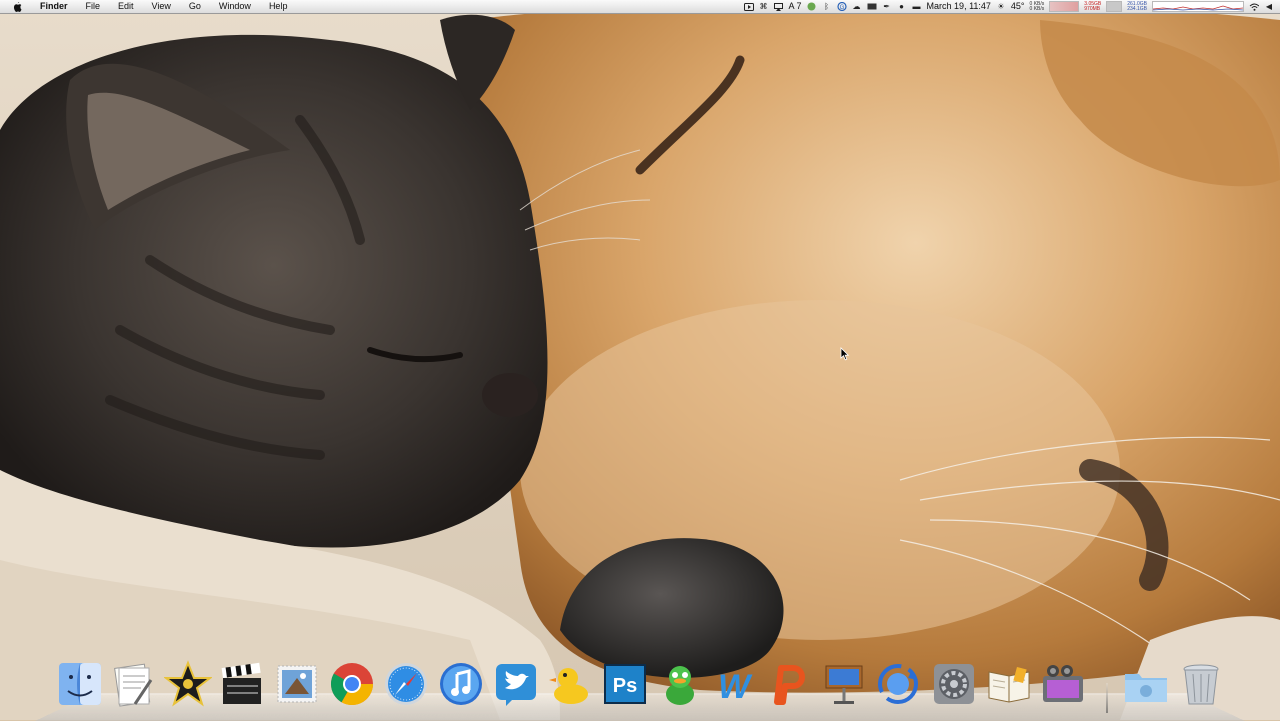 The image size is (1280, 721). Describe the element at coordinates (857, 6) in the screenshot. I see `cloud-icon: ☁` at that location.